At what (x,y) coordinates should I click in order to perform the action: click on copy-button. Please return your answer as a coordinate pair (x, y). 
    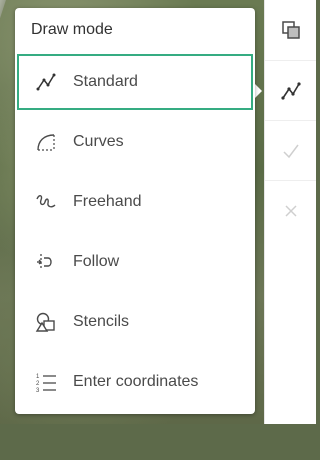
    Looking at the image, I should click on (290, 29).